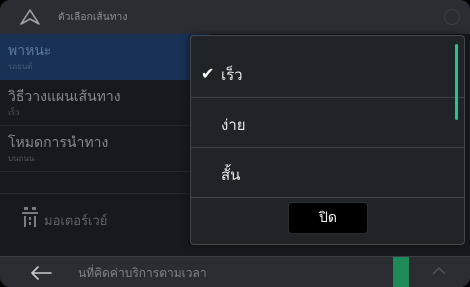 The width and height of the screenshot is (470, 287). What do you see at coordinates (328, 123) in the screenshot?
I see `option-easy: ง่าย` at bounding box center [328, 123].